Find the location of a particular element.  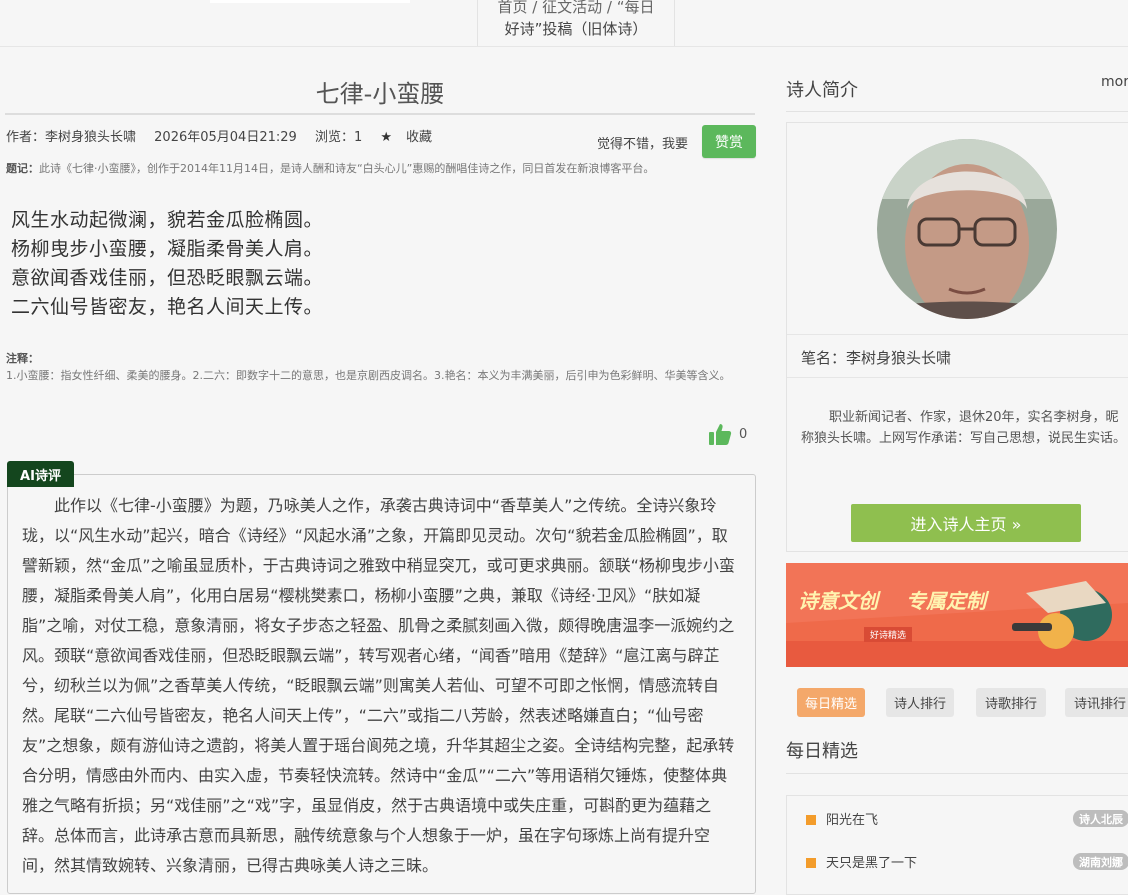

poem-line: 二六仙号皆密友，艳名人间天上传。 is located at coordinates (167, 307).